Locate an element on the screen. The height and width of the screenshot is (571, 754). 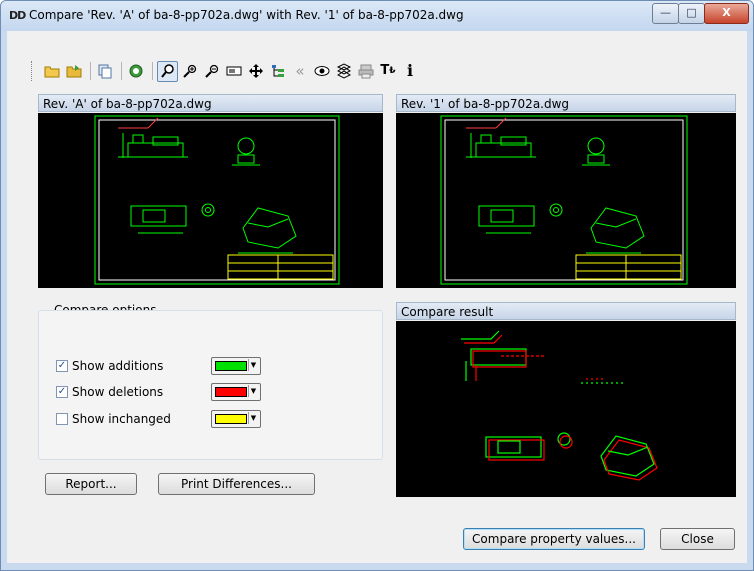
open-folder-alt-icon is located at coordinates (74, 71).